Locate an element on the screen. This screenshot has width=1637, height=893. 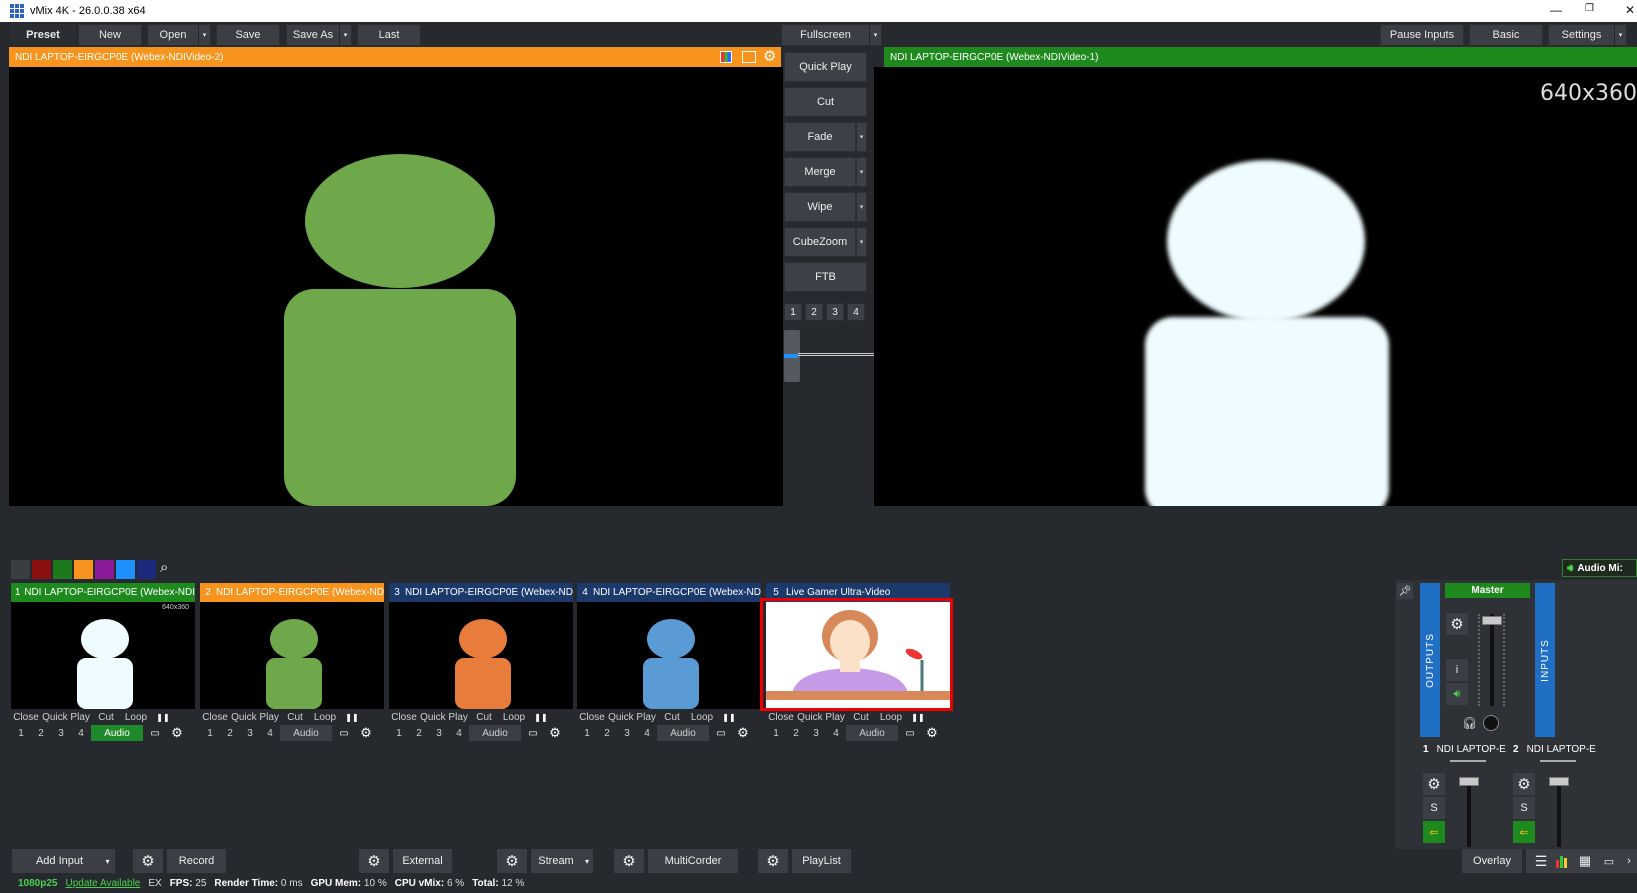
input-4-header: 4 NDI LAPTOP-EIRGCP0E (Webex-ND is located at coordinates (669, 592).